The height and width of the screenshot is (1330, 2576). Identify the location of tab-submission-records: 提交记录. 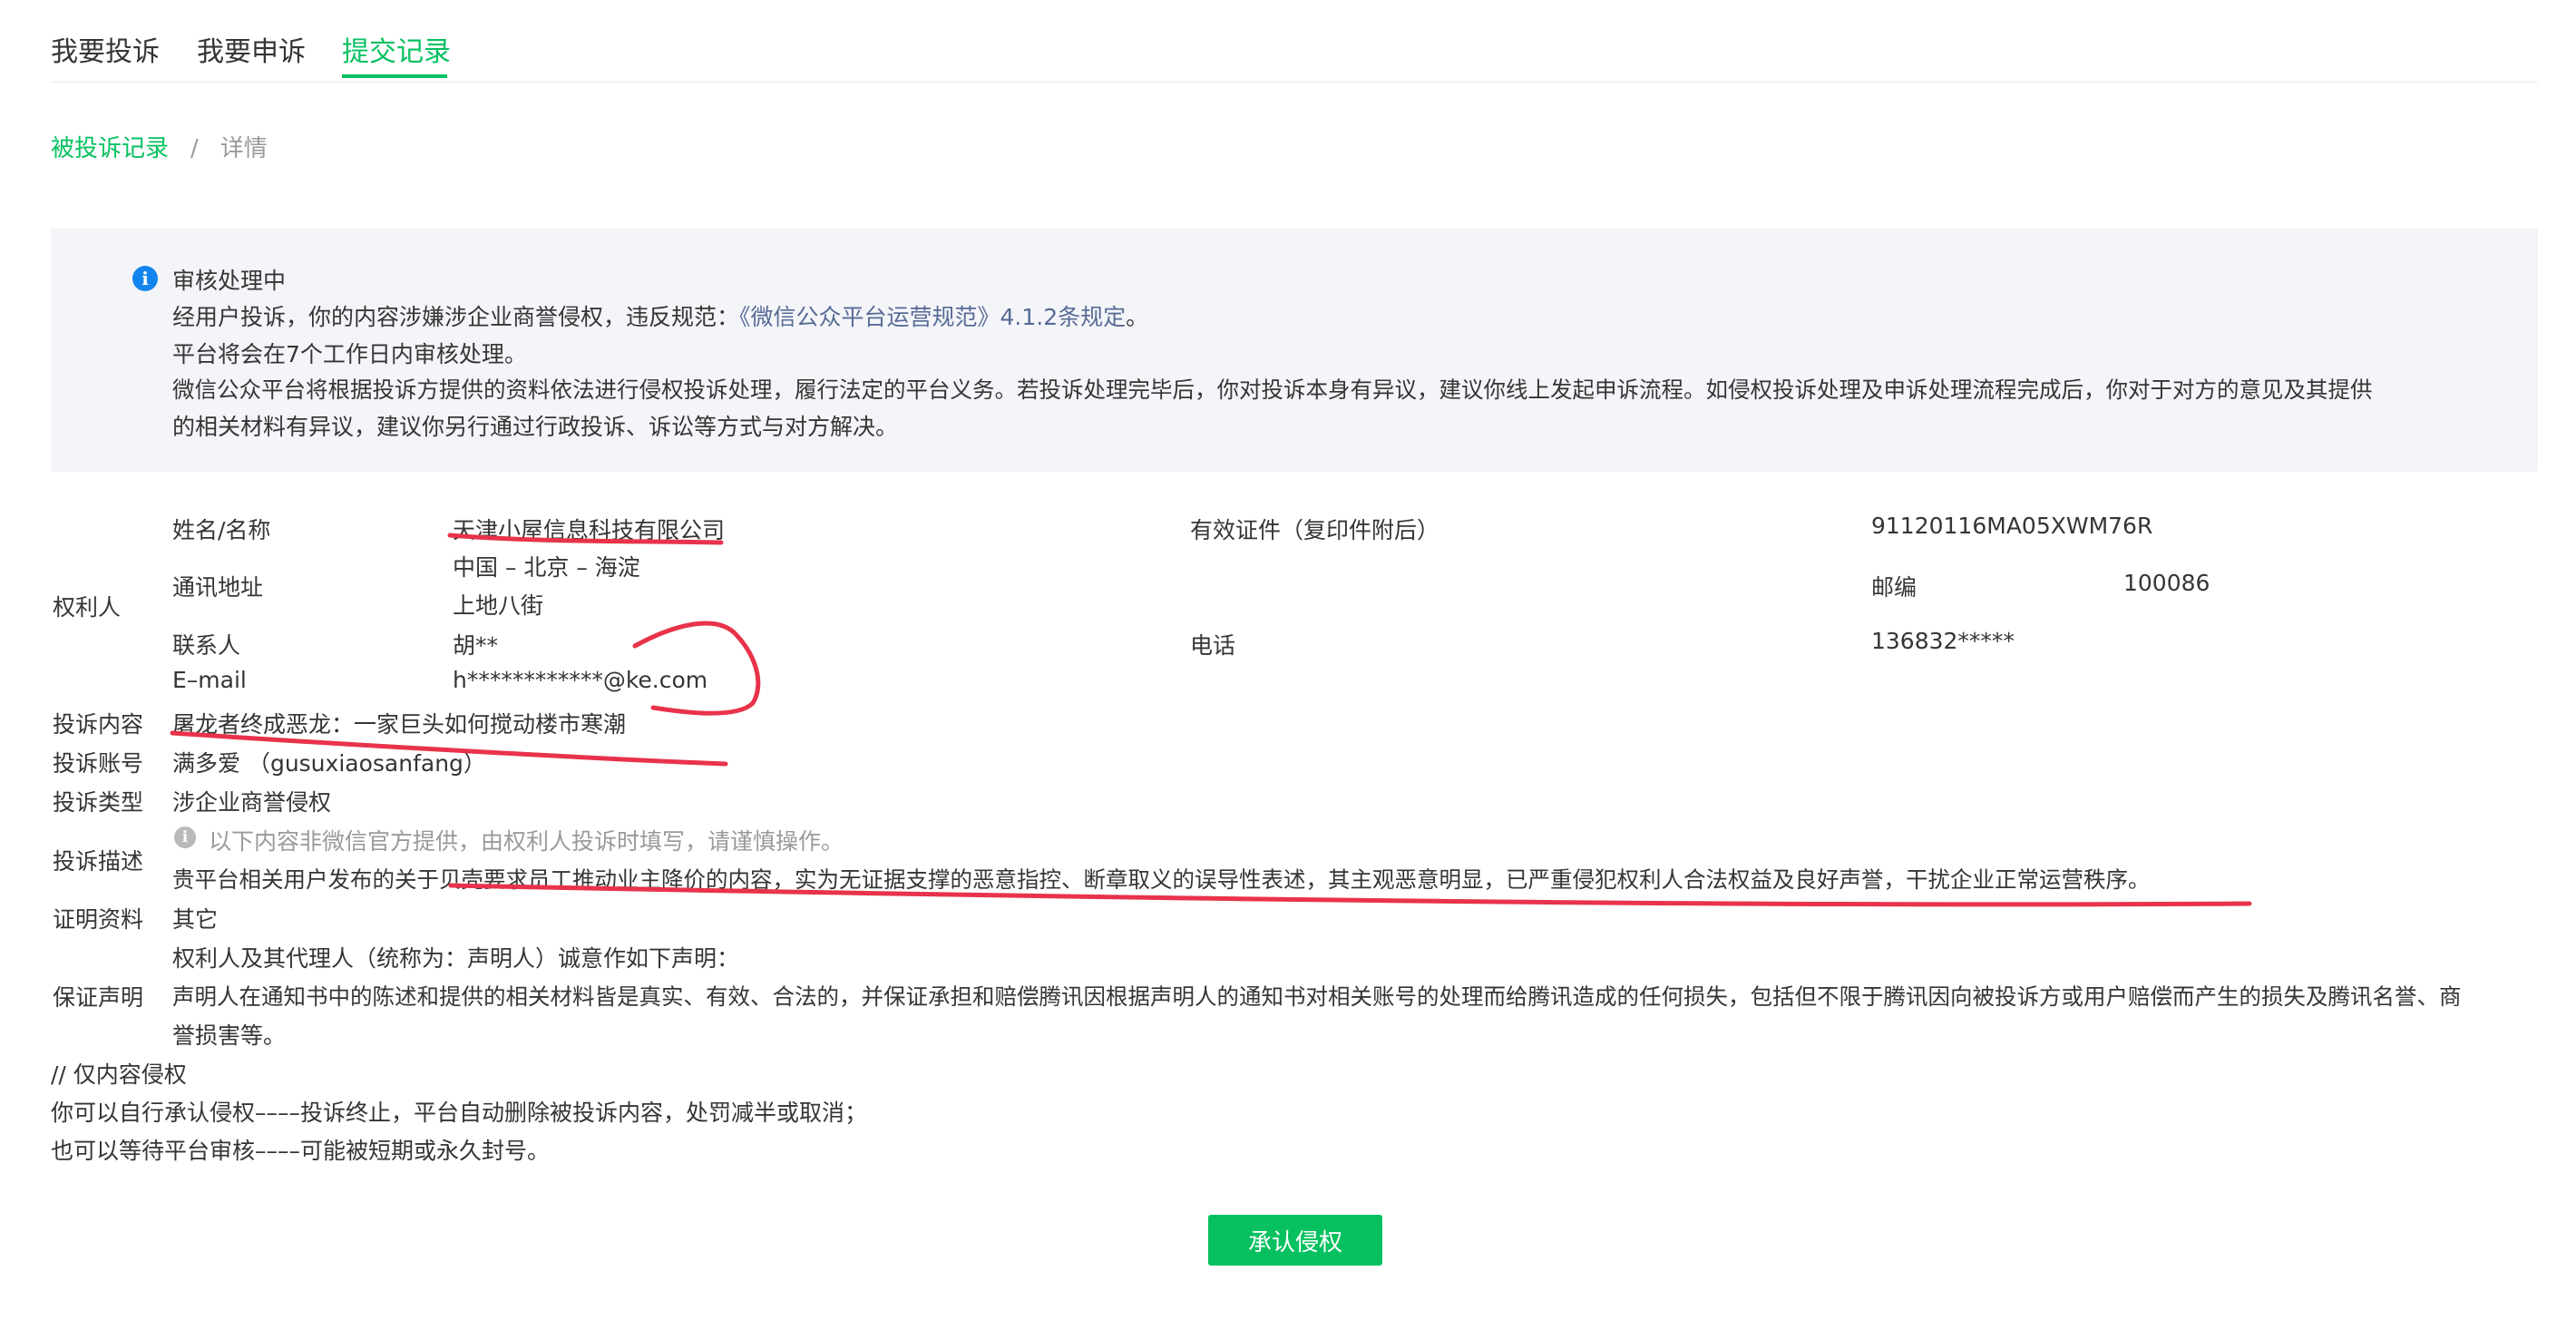
(396, 49).